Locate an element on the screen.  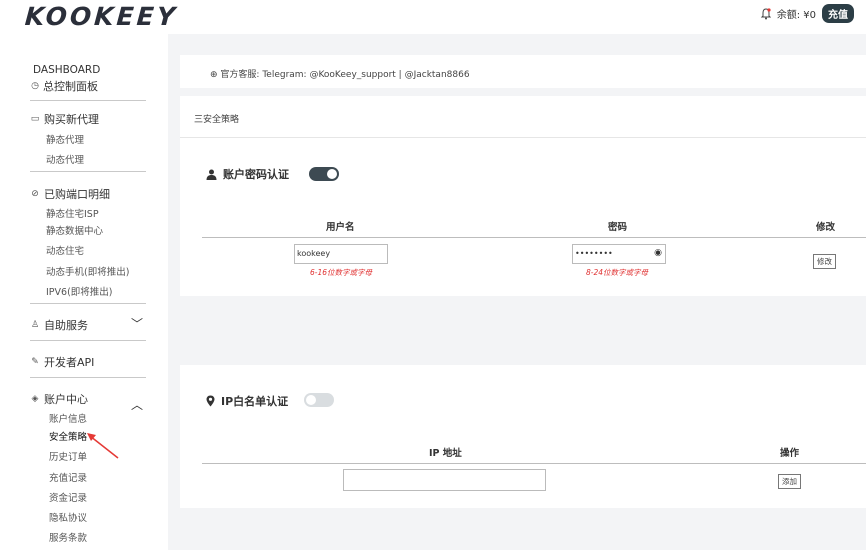
sidebar-item-label: 账户中心 is located at coordinates (66, 399).